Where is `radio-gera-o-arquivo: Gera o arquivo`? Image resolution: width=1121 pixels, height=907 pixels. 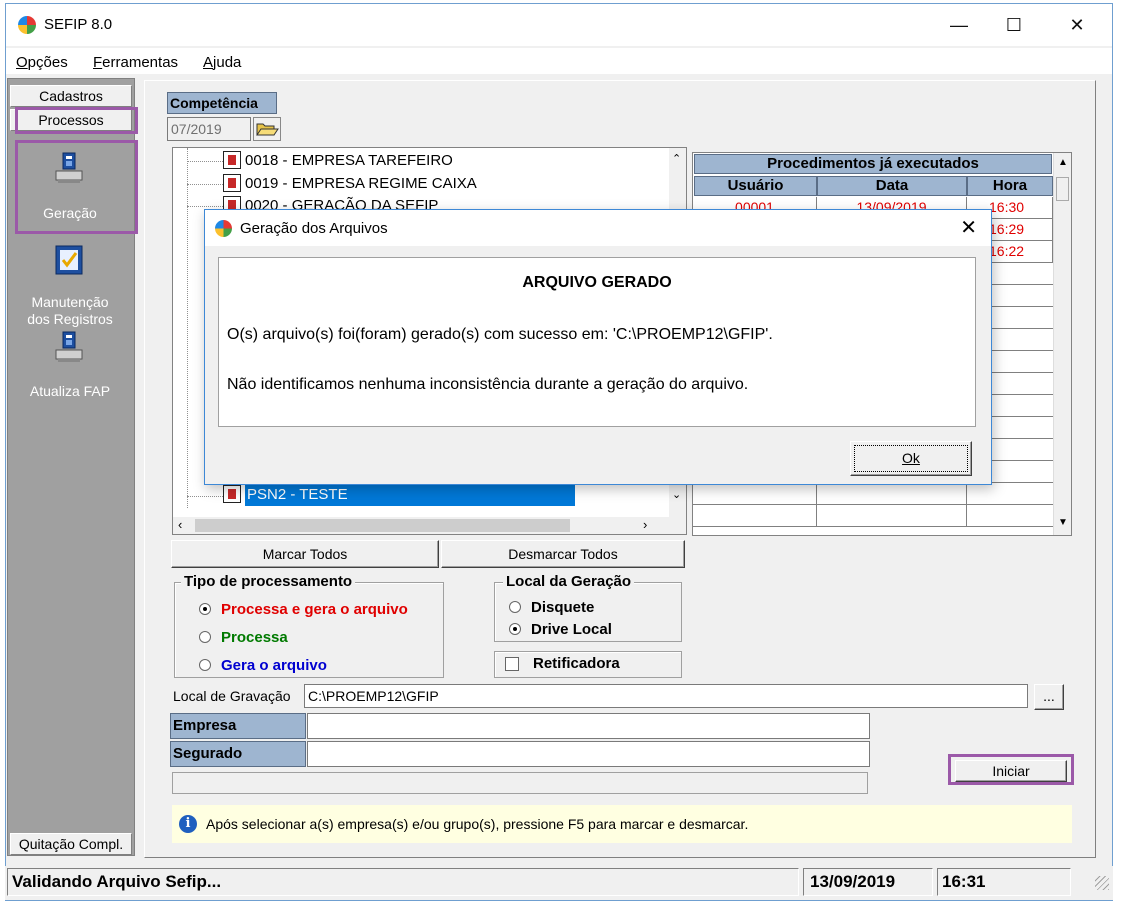 radio-gera-o-arquivo: Gera o arquivo is located at coordinates (263, 665).